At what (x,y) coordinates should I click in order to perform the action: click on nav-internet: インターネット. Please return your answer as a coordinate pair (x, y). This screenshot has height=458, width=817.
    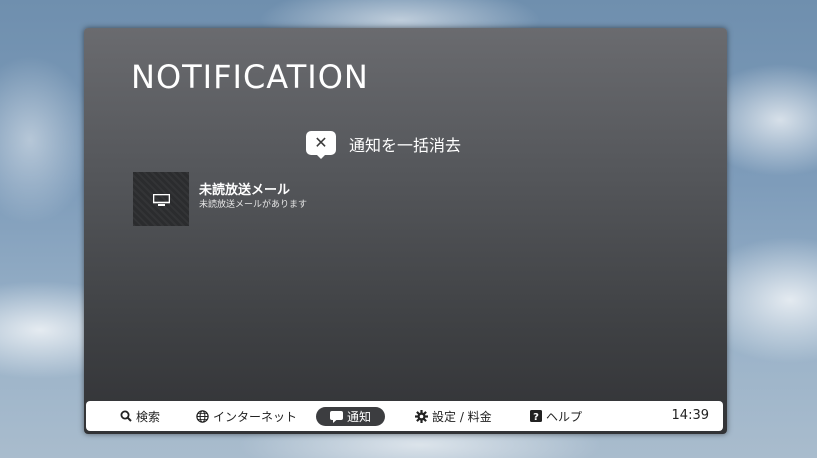
    Looking at the image, I should click on (246, 416).